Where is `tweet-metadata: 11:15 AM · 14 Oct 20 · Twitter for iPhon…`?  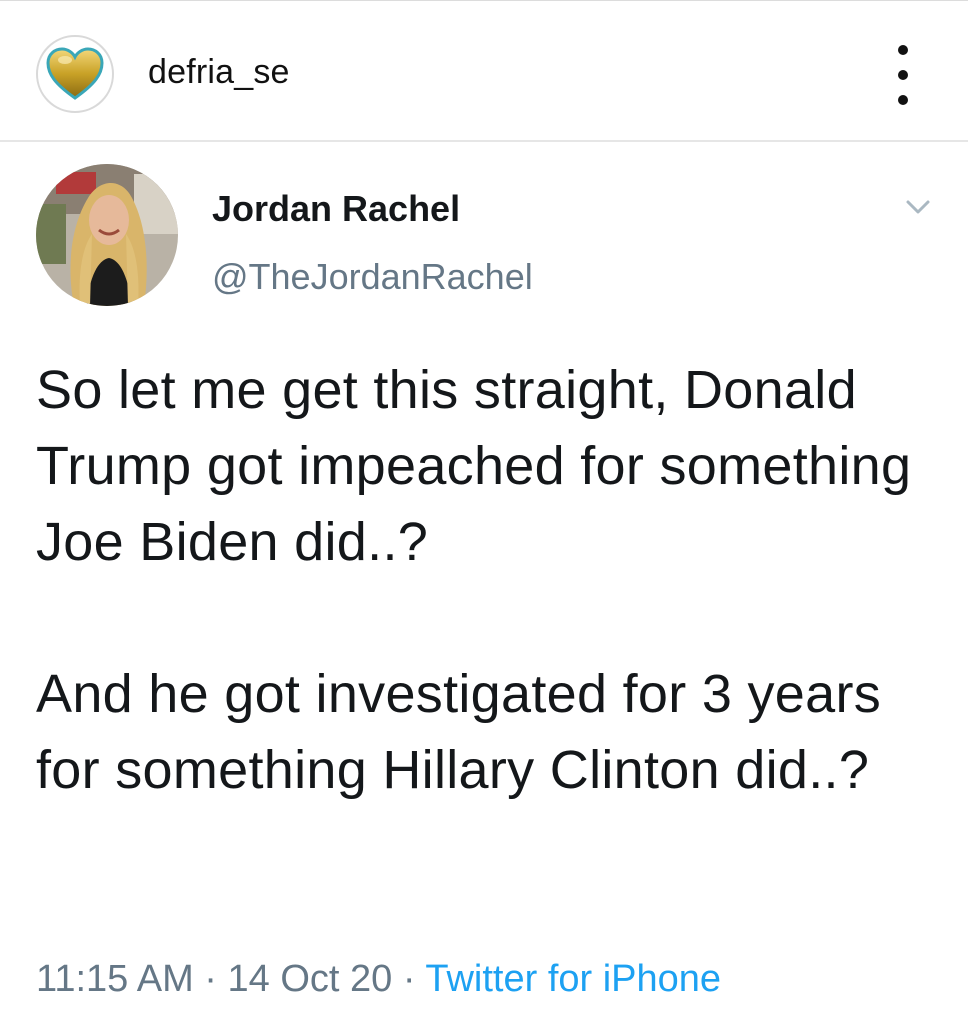 tweet-metadata: 11:15 AM · 14 Oct 20 · Twitter for iPhon… is located at coordinates (378, 979).